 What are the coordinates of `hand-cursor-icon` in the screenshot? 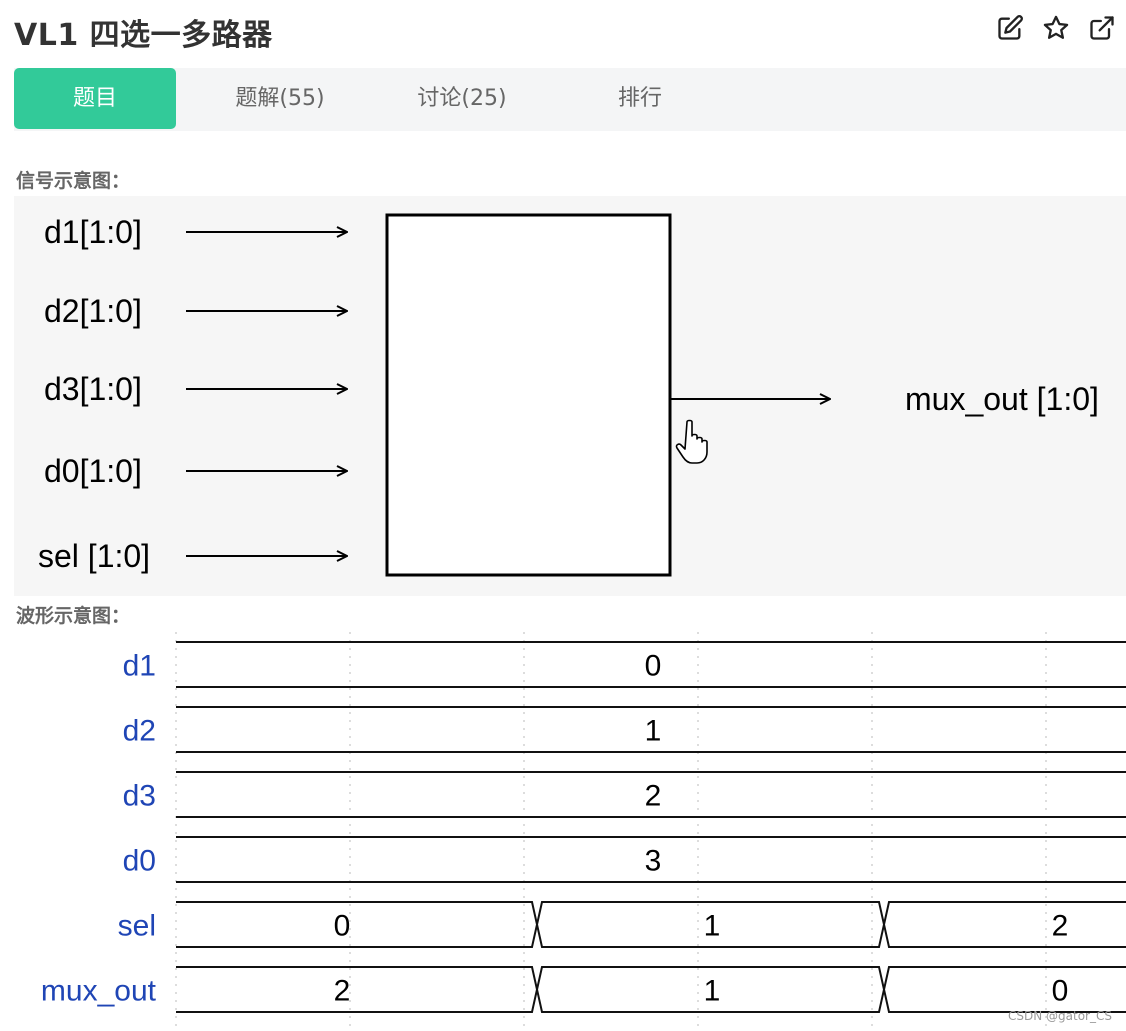 It's located at (691, 441).